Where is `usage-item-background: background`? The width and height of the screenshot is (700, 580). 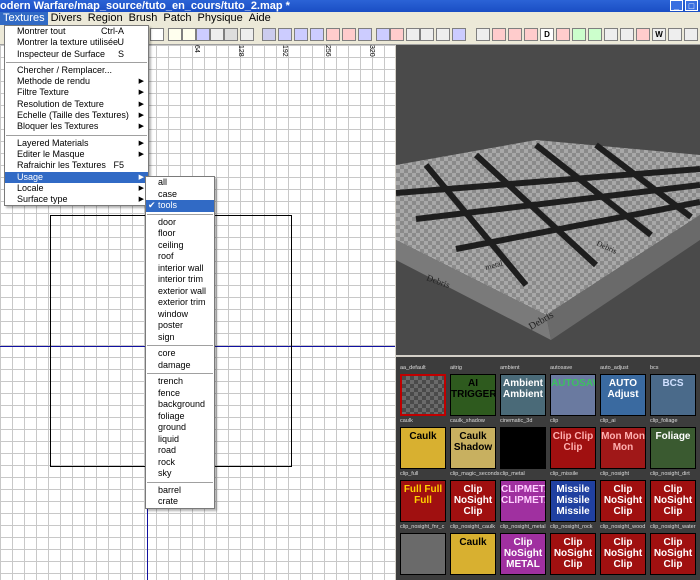
usage-item-background: background is located at coordinates (180, 405).